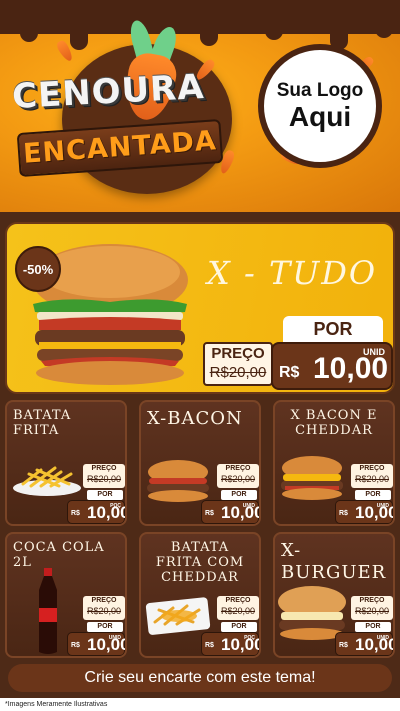  I want to click on product-card: X-BURGUER PREÇO R$20,00 POR UNID R$ 10,00, so click(334, 595).